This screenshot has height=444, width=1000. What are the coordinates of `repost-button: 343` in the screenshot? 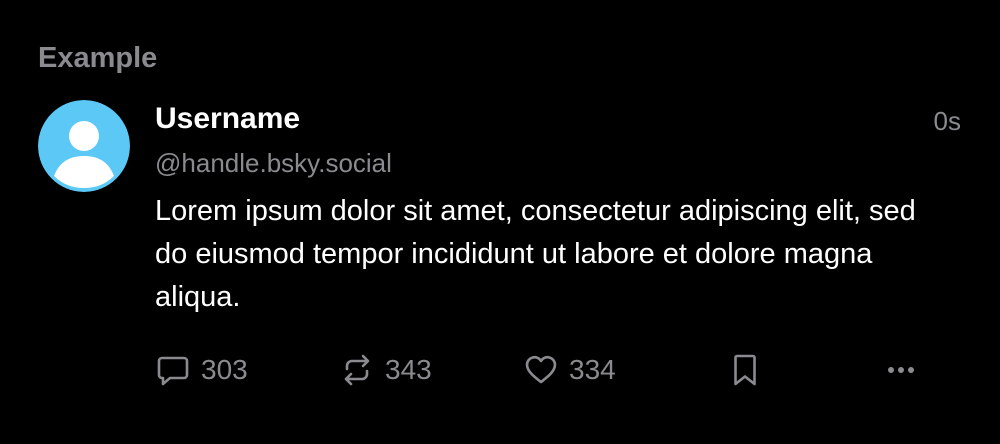 It's located at (385, 370).